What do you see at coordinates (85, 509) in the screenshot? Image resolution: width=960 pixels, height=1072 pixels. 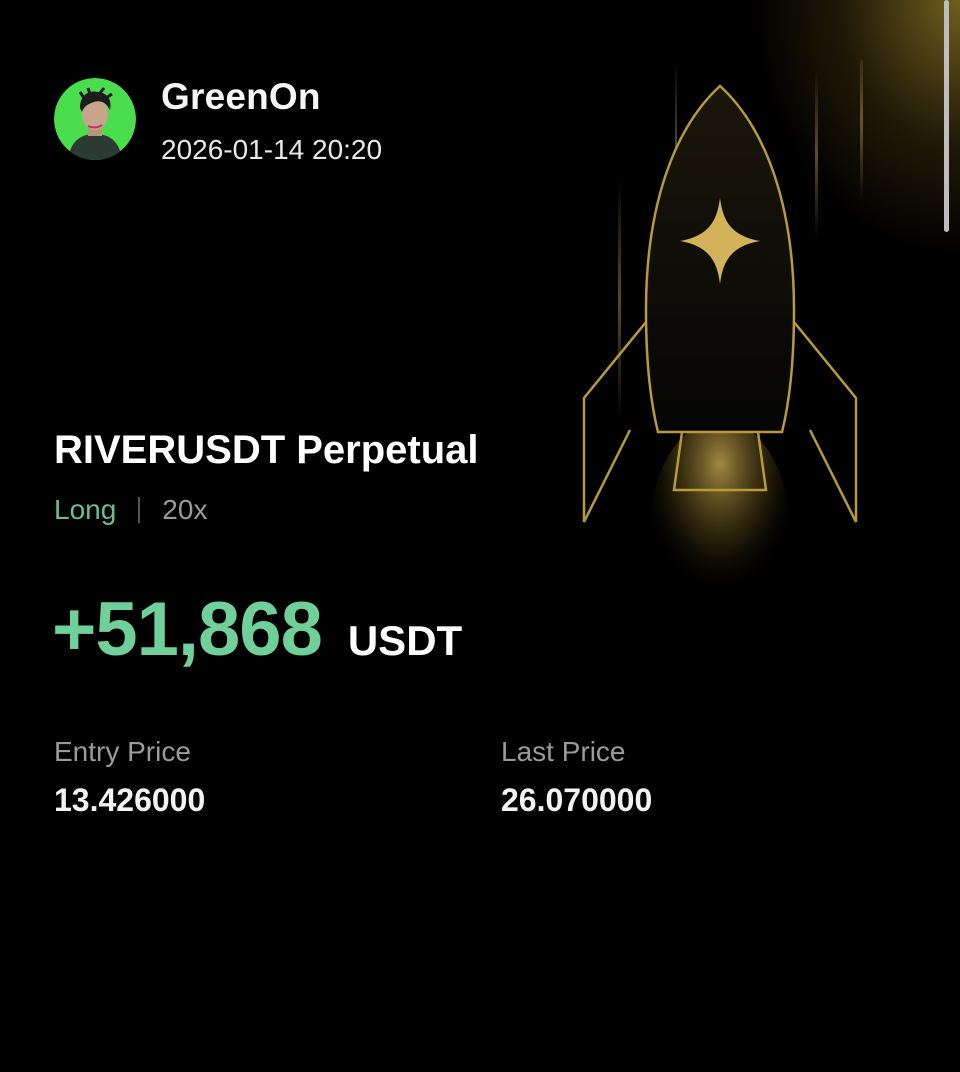 I see `position-direction: Long` at bounding box center [85, 509].